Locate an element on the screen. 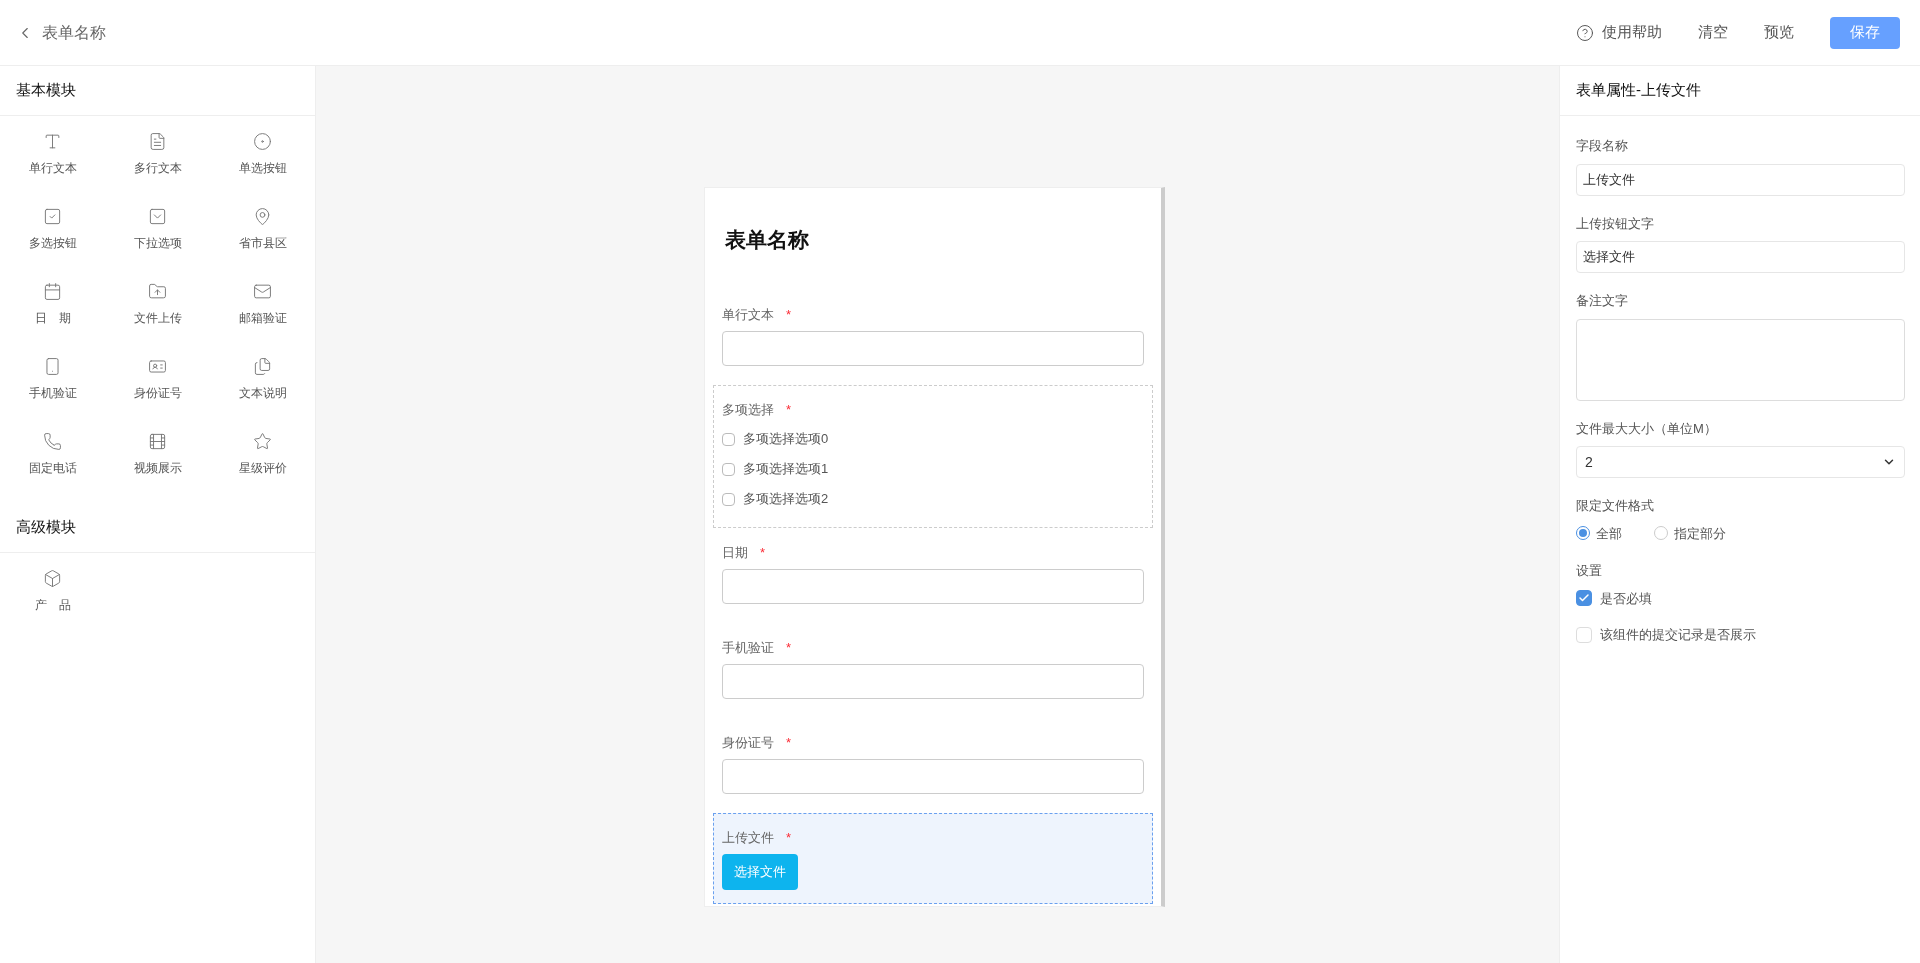 The image size is (1920, 963). property-label: 备注文字 is located at coordinates (1602, 301).